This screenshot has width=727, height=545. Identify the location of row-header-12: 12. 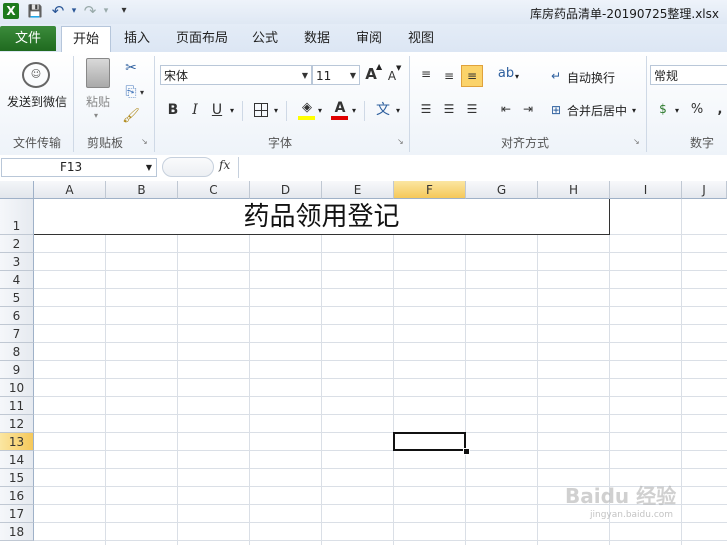
(17, 424).